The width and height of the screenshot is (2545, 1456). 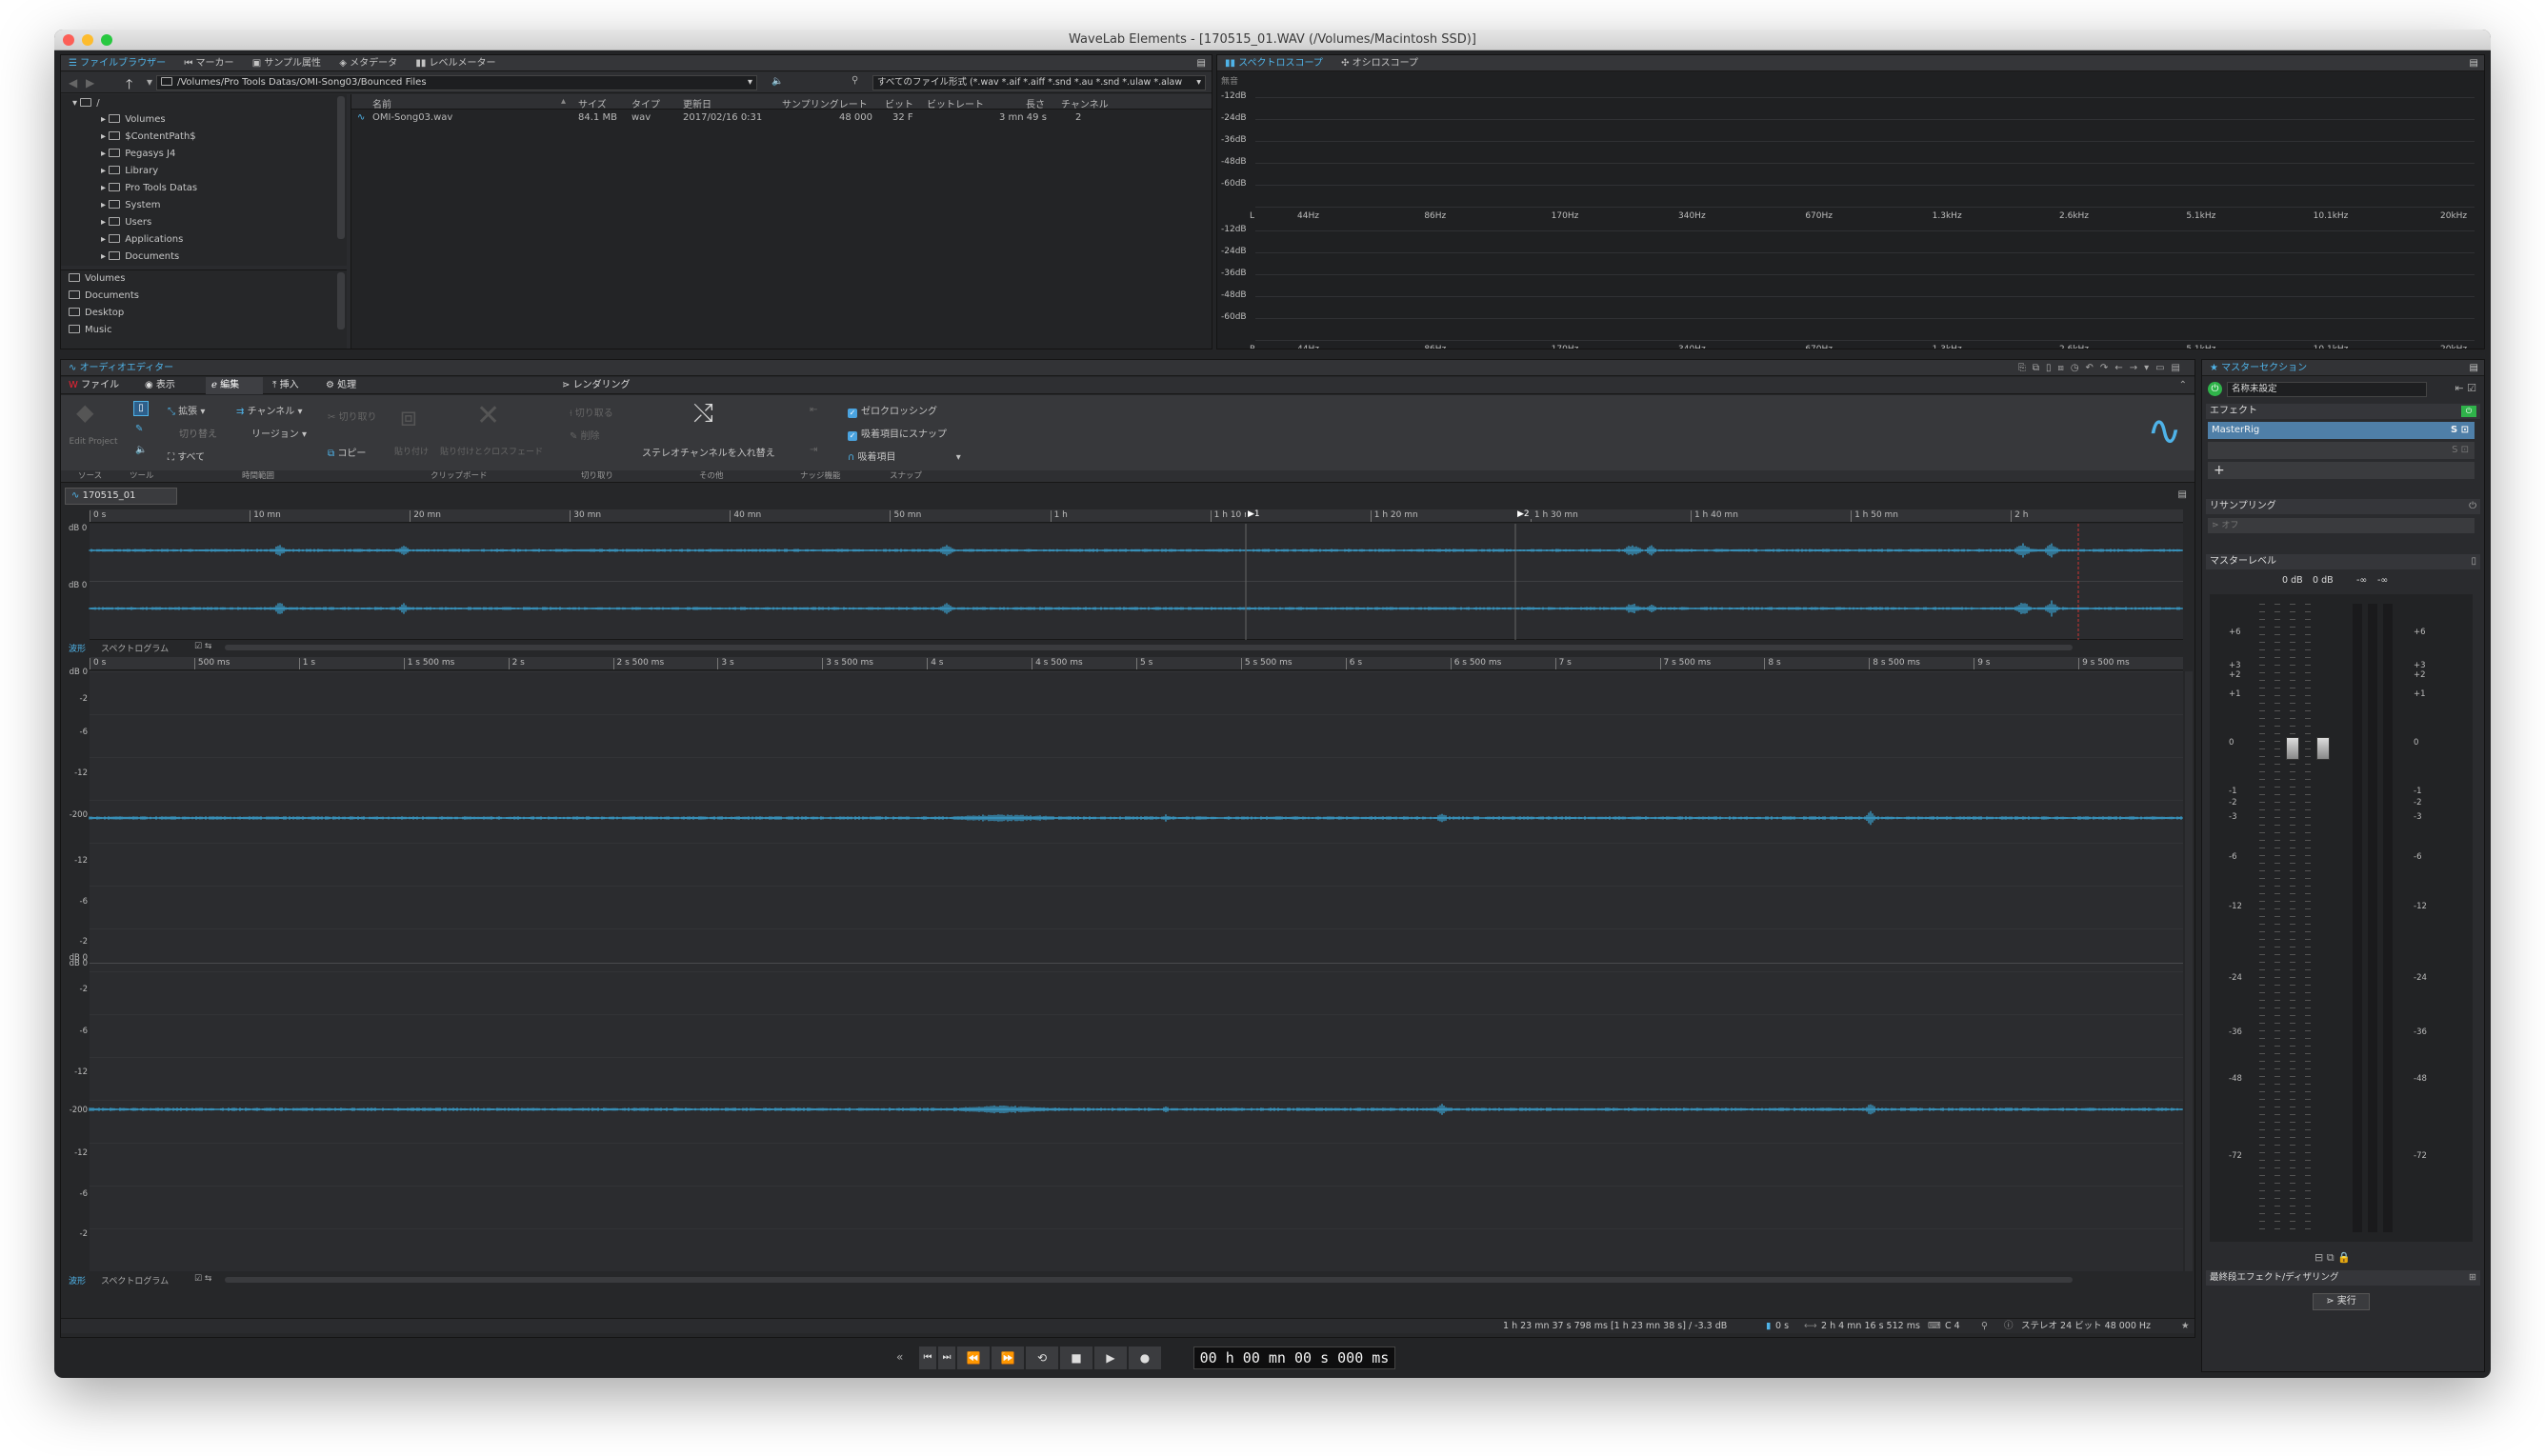 What do you see at coordinates (87, 40) in the screenshot?
I see `minimize-window-button` at bounding box center [87, 40].